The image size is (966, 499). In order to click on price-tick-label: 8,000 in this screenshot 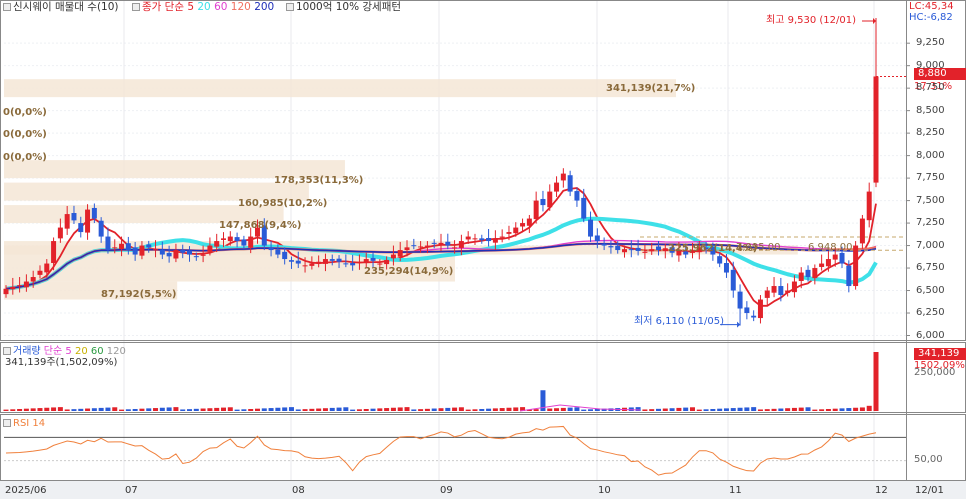, I will do `click(930, 155)`.